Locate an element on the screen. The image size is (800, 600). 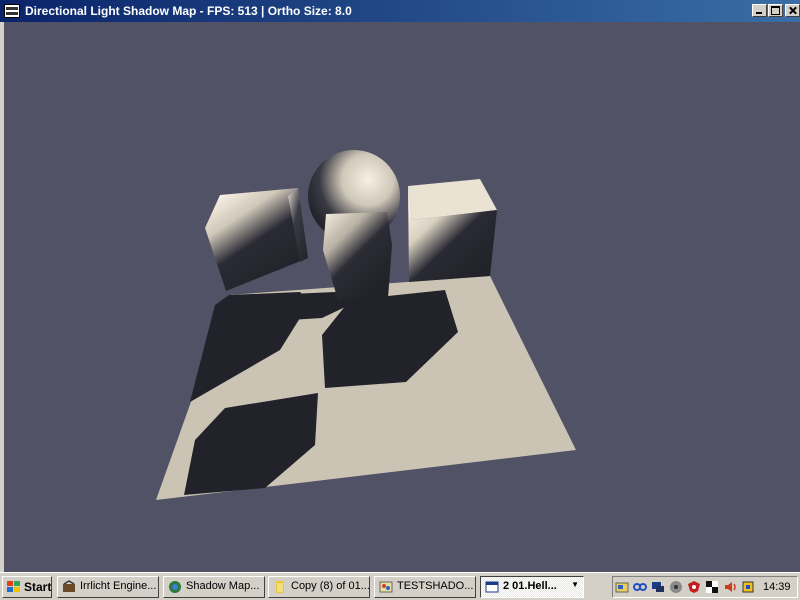
windows-logo-icon is located at coordinates (14, 587).